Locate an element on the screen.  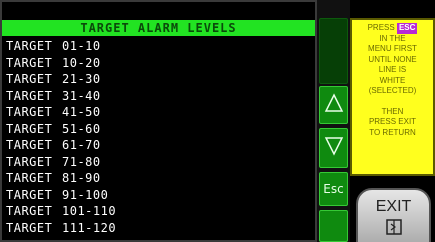
instruction-line: (SELECTED) is located at coordinates (392, 90).